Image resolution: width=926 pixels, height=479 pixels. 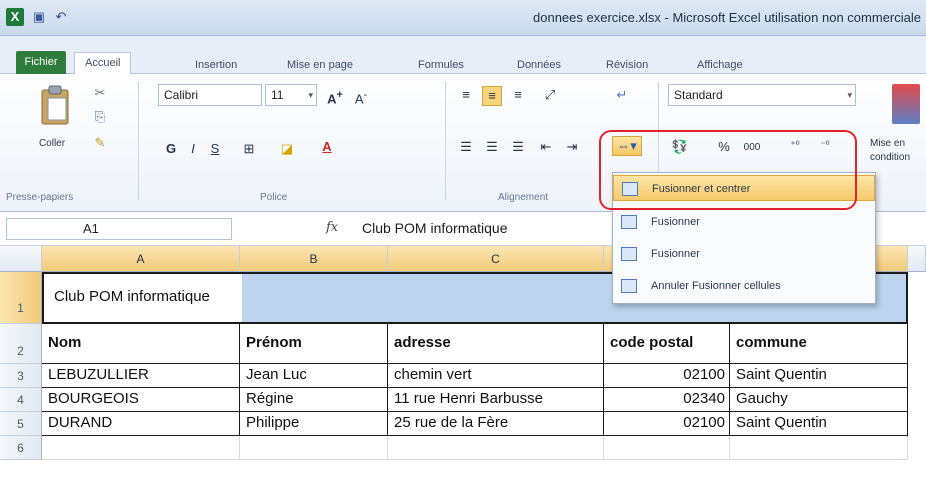 What do you see at coordinates (496, 259) in the screenshot?
I see `column-header-c: C` at bounding box center [496, 259].